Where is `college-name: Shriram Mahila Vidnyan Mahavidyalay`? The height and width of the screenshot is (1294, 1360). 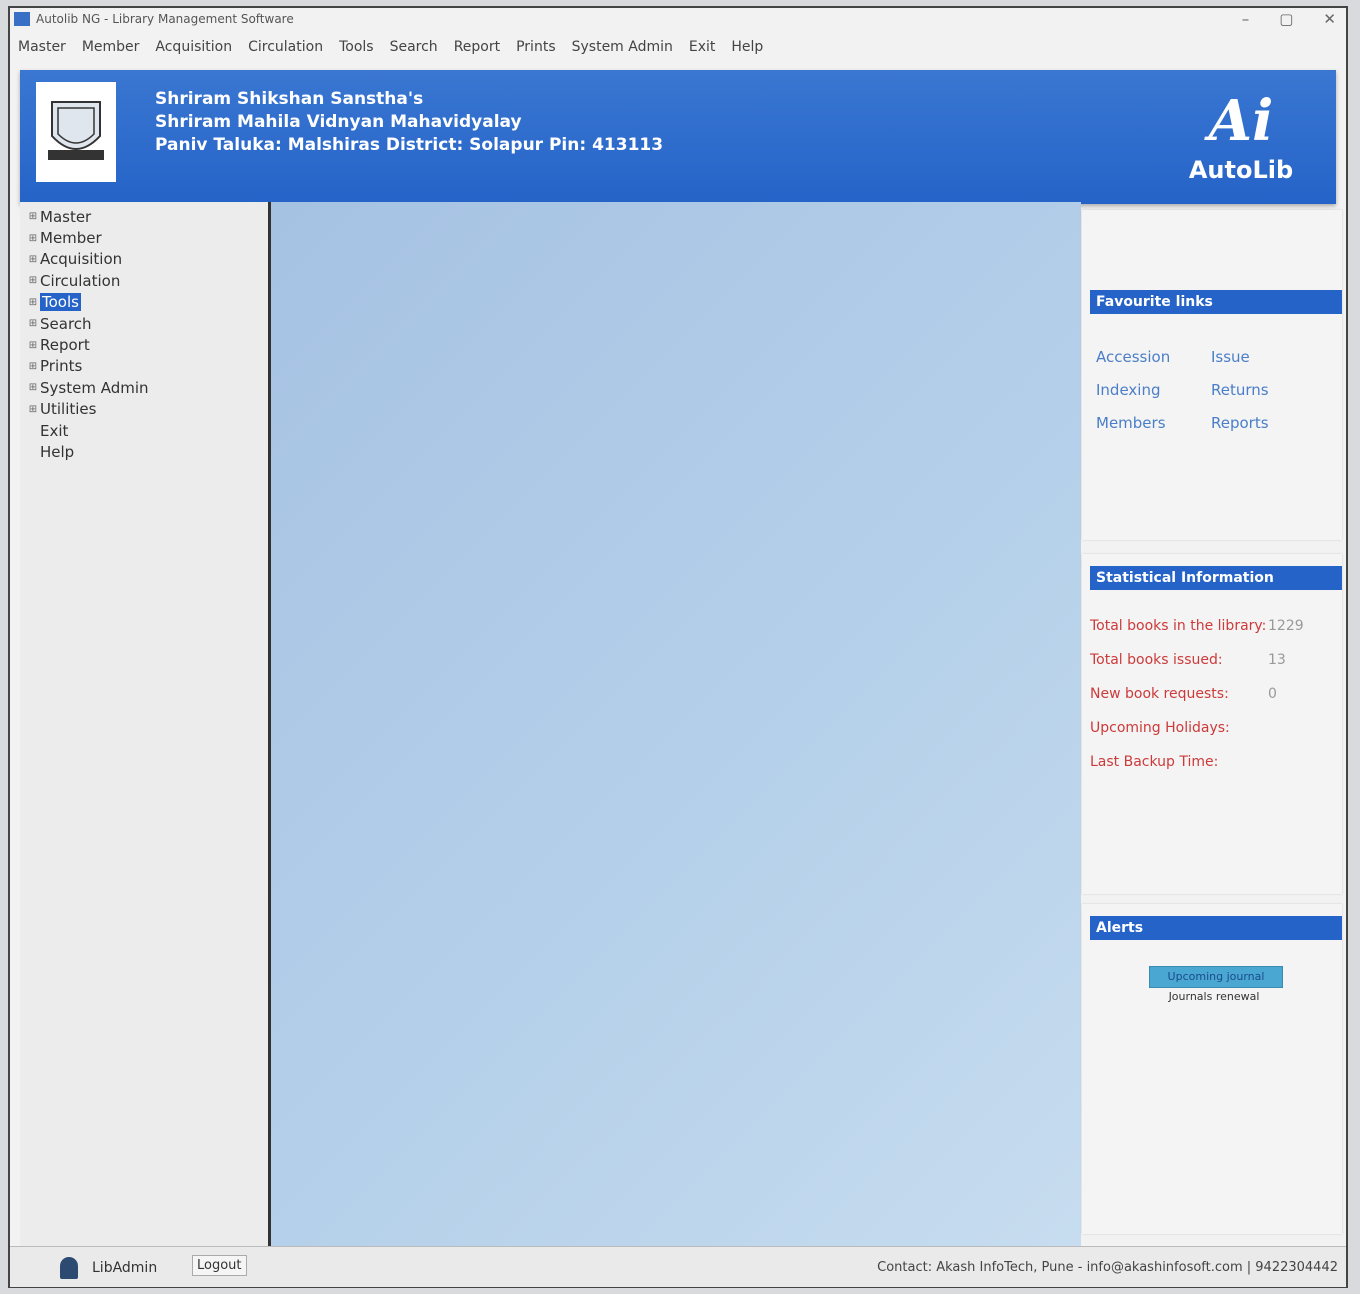
college-name: Shriram Mahila Vidnyan Mahavidyalay is located at coordinates (338, 122).